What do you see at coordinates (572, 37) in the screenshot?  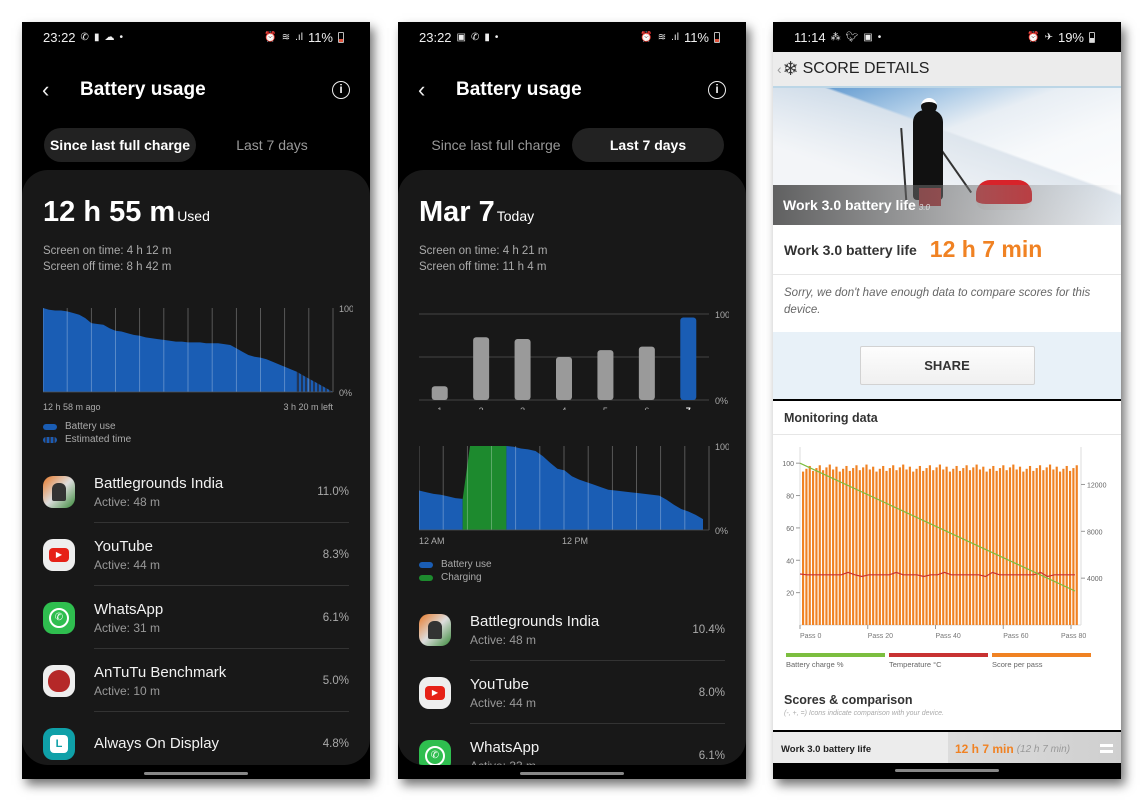 I see `status-bar: 23:22 ▣ ✆ ▮ • ⏰ ≋ .ıl 11%` at bounding box center [572, 37].